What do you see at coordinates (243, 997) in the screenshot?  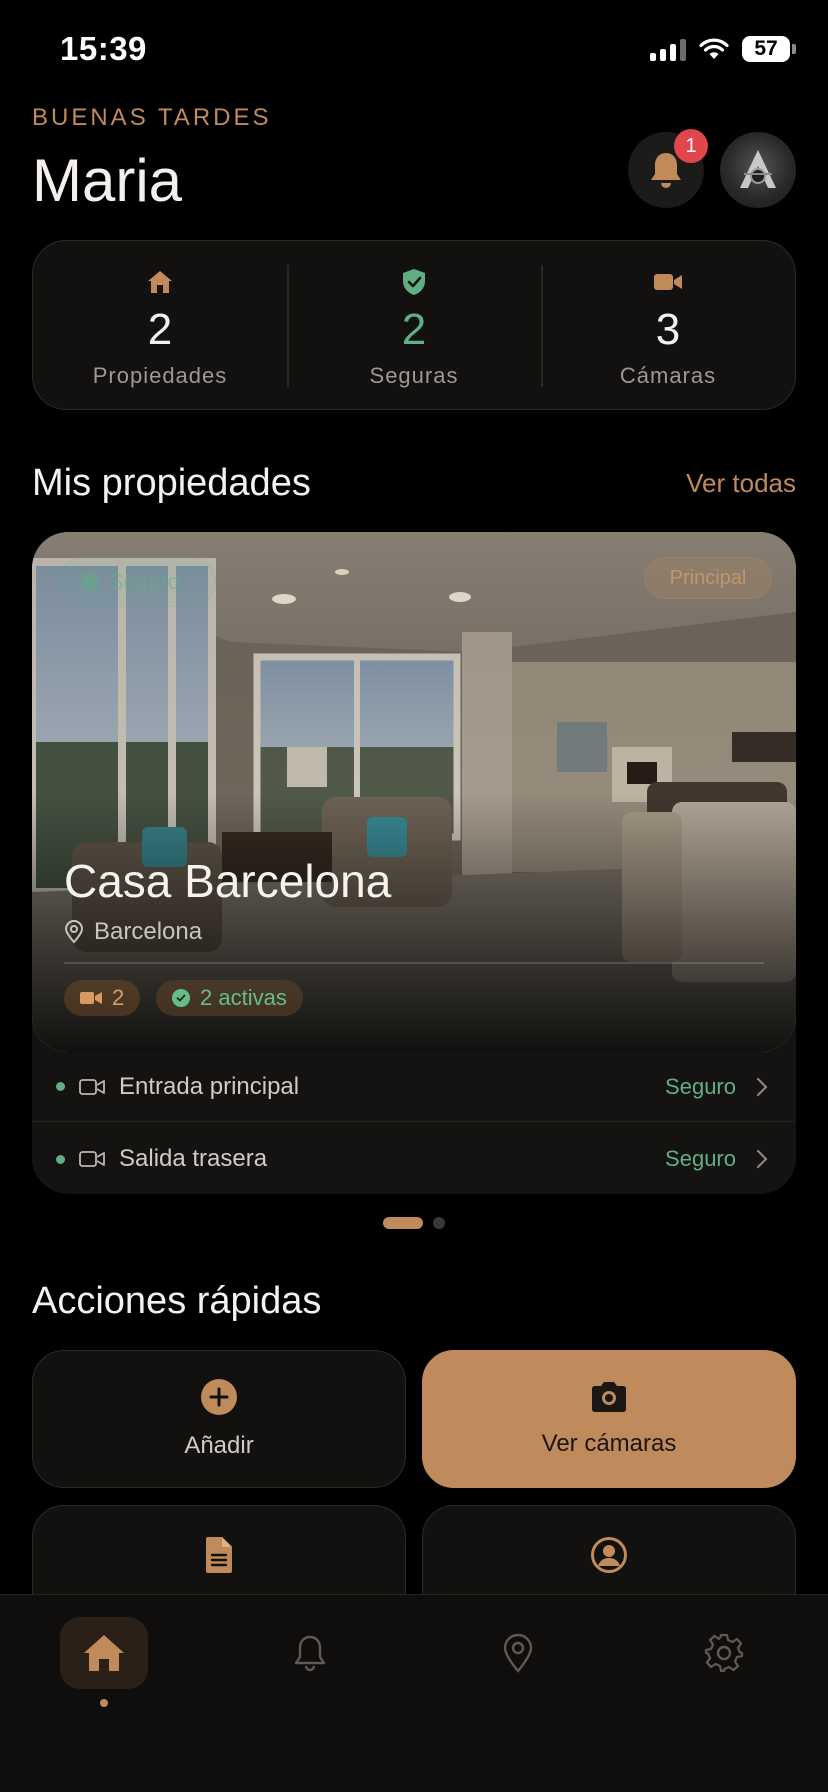 I see `active-cameras-label: 2 activas` at bounding box center [243, 997].